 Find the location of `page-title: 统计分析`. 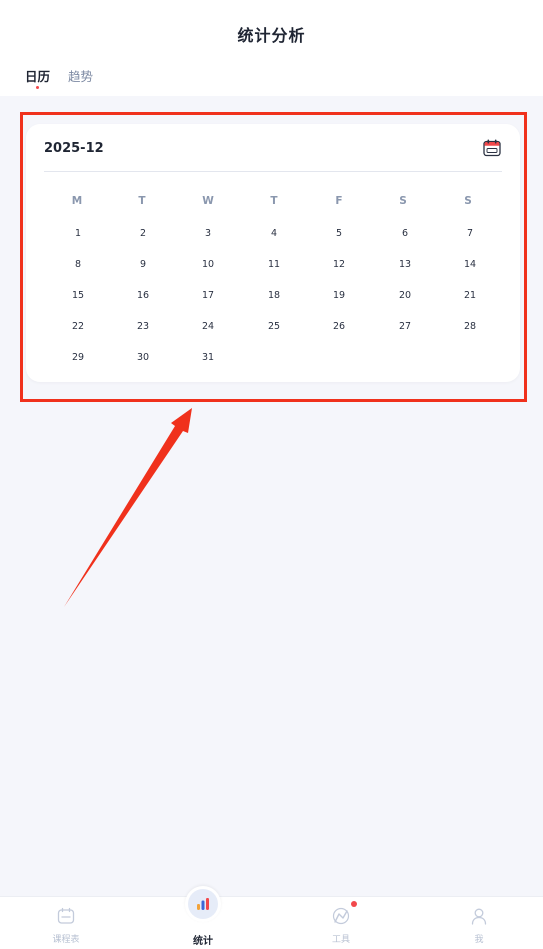

page-title: 统计分析 is located at coordinates (271, 35).